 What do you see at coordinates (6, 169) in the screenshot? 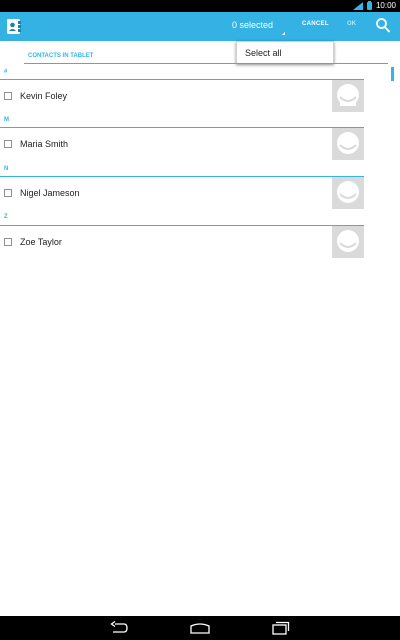
I see `group-letter: N` at bounding box center [6, 169].